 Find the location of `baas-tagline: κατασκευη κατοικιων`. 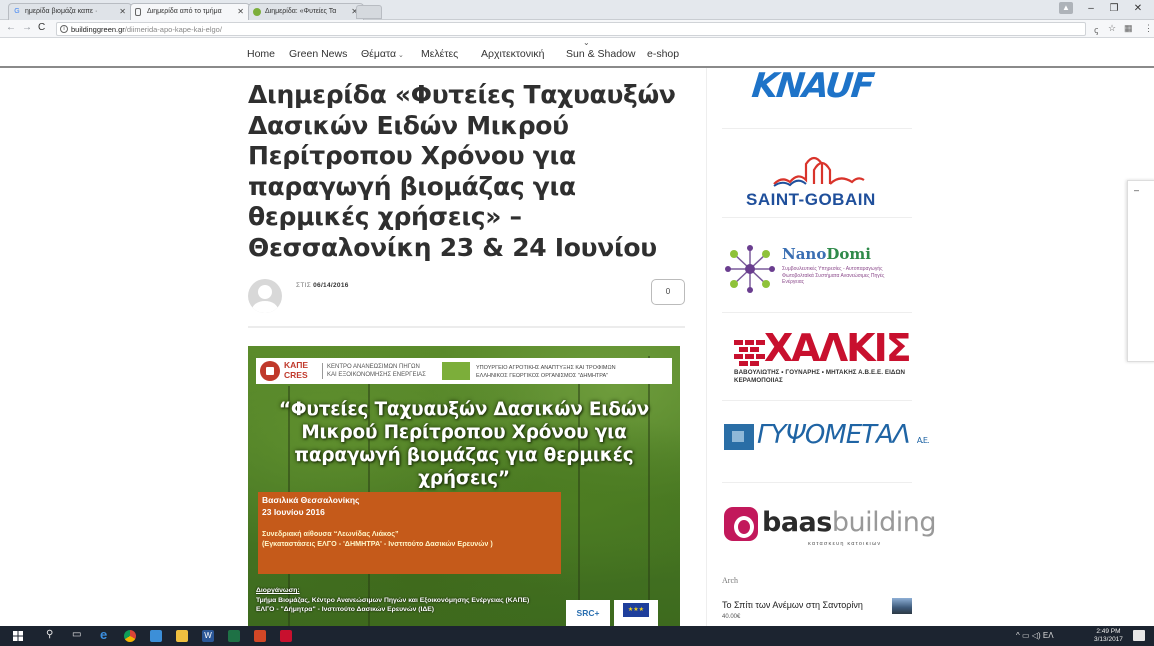

baas-tagline: κατασκευη κατοικιων is located at coordinates (845, 544).